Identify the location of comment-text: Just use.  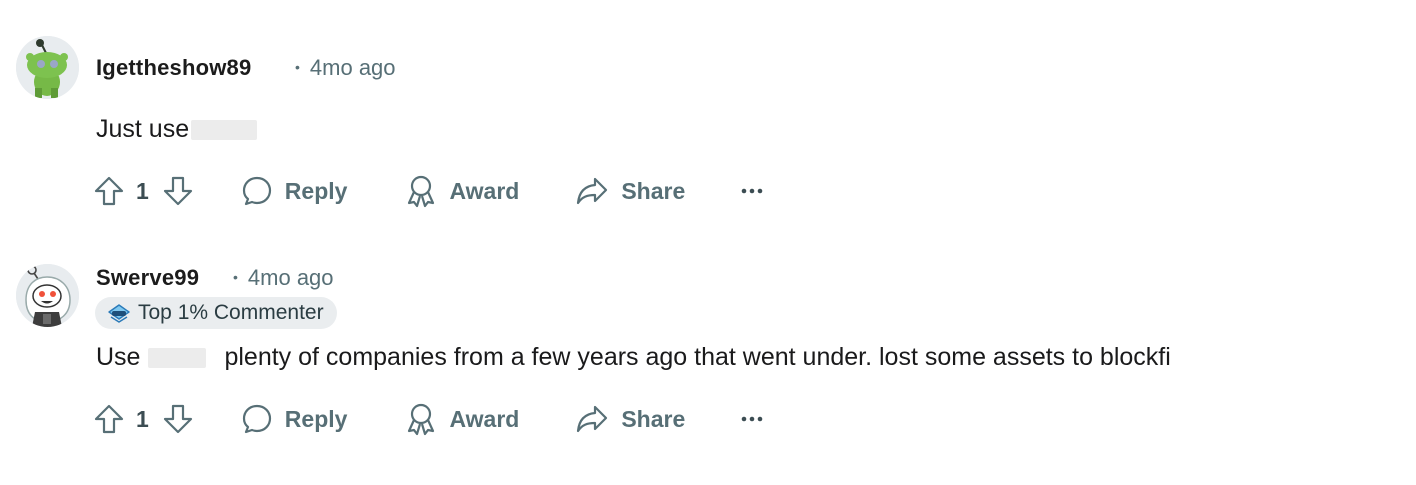
(143, 129).